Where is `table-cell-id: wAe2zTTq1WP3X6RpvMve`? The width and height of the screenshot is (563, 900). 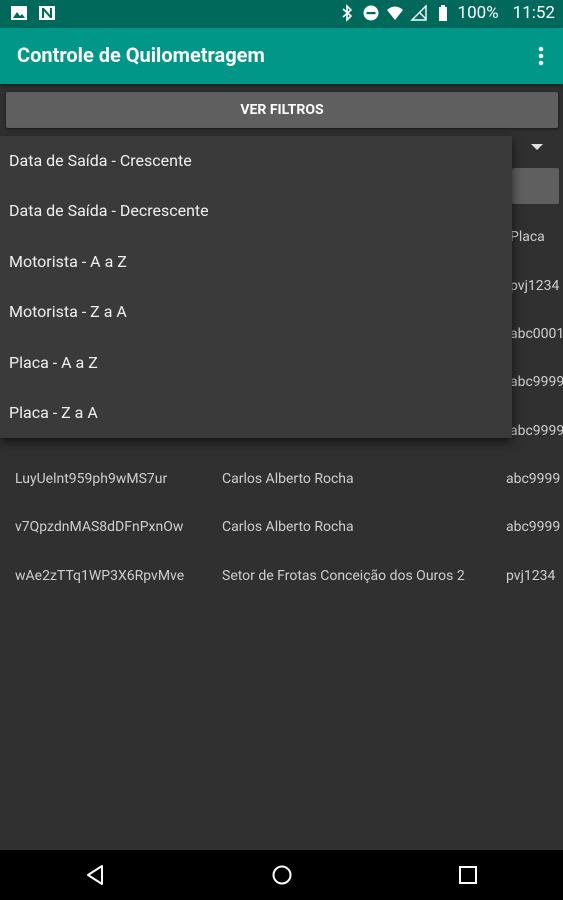 table-cell-id: wAe2zTTq1WP3X6RpvMve is located at coordinates (100, 576).